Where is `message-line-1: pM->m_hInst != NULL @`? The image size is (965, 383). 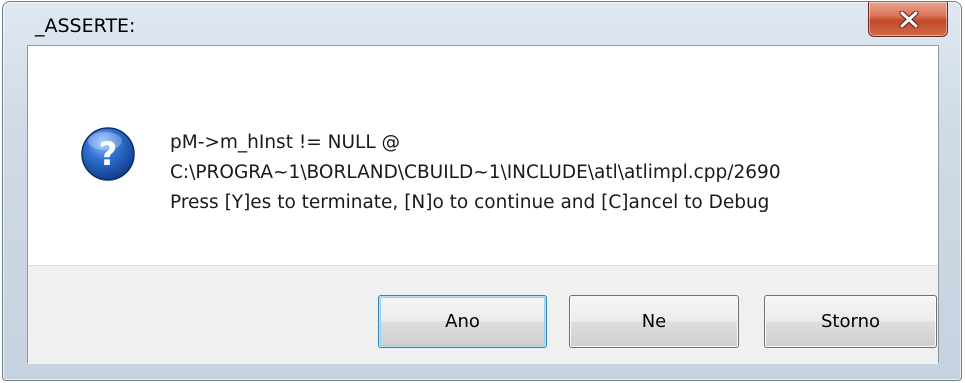 message-line-1: pM->m_hInst != NULL @ is located at coordinates (285, 142).